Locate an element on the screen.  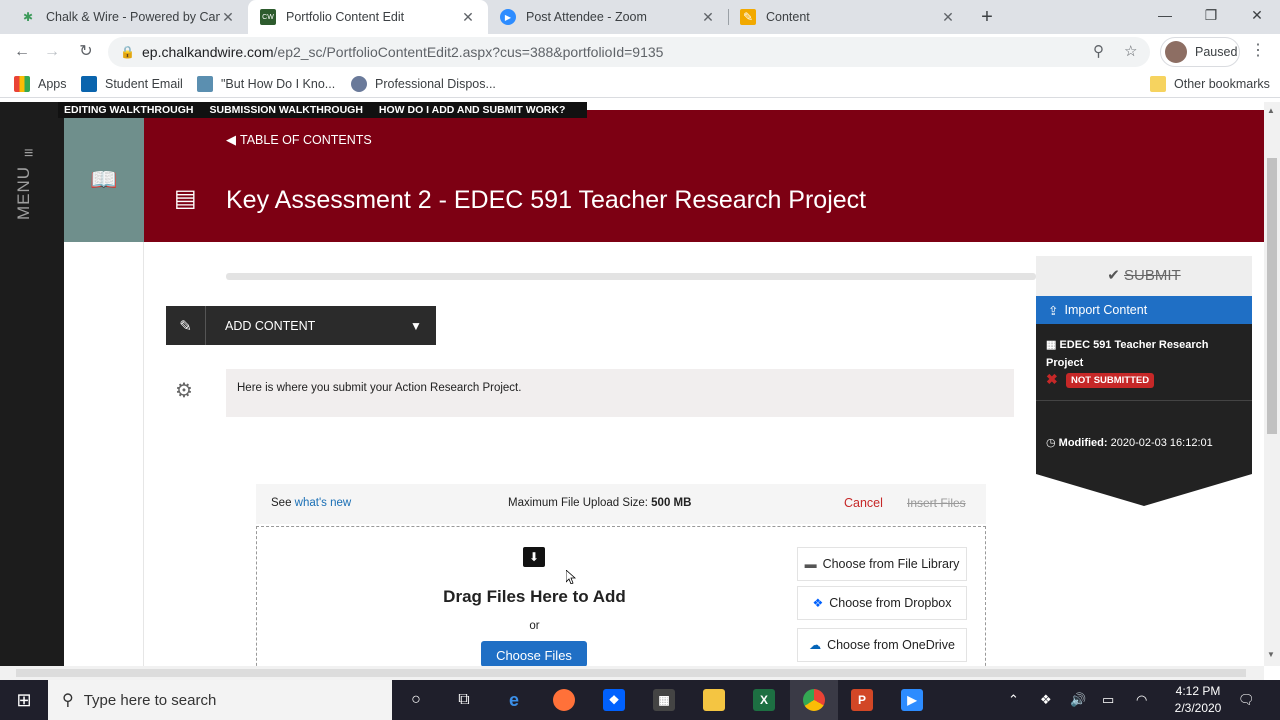
panel-pointer is located at coordinates (1144, 490).